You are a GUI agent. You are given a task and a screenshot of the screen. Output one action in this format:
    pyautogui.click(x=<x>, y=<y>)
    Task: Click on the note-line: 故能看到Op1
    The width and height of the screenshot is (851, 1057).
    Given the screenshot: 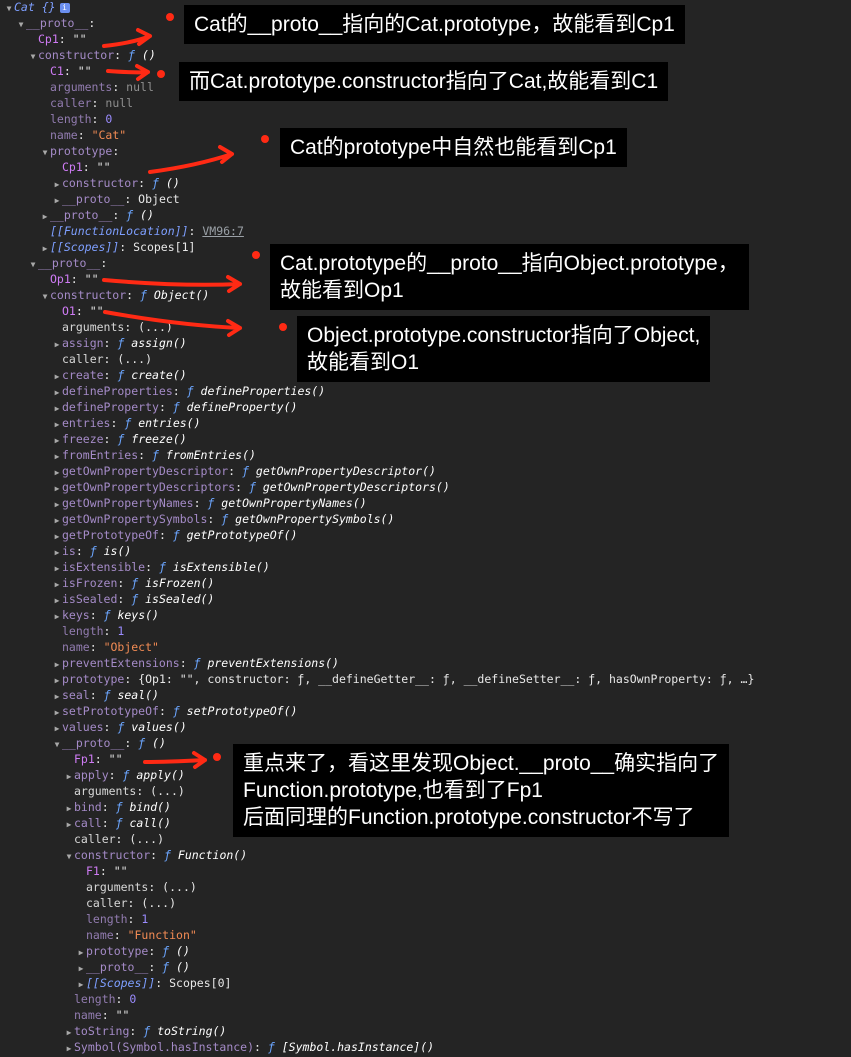 What is the action you would take?
    pyautogui.click(x=342, y=290)
    